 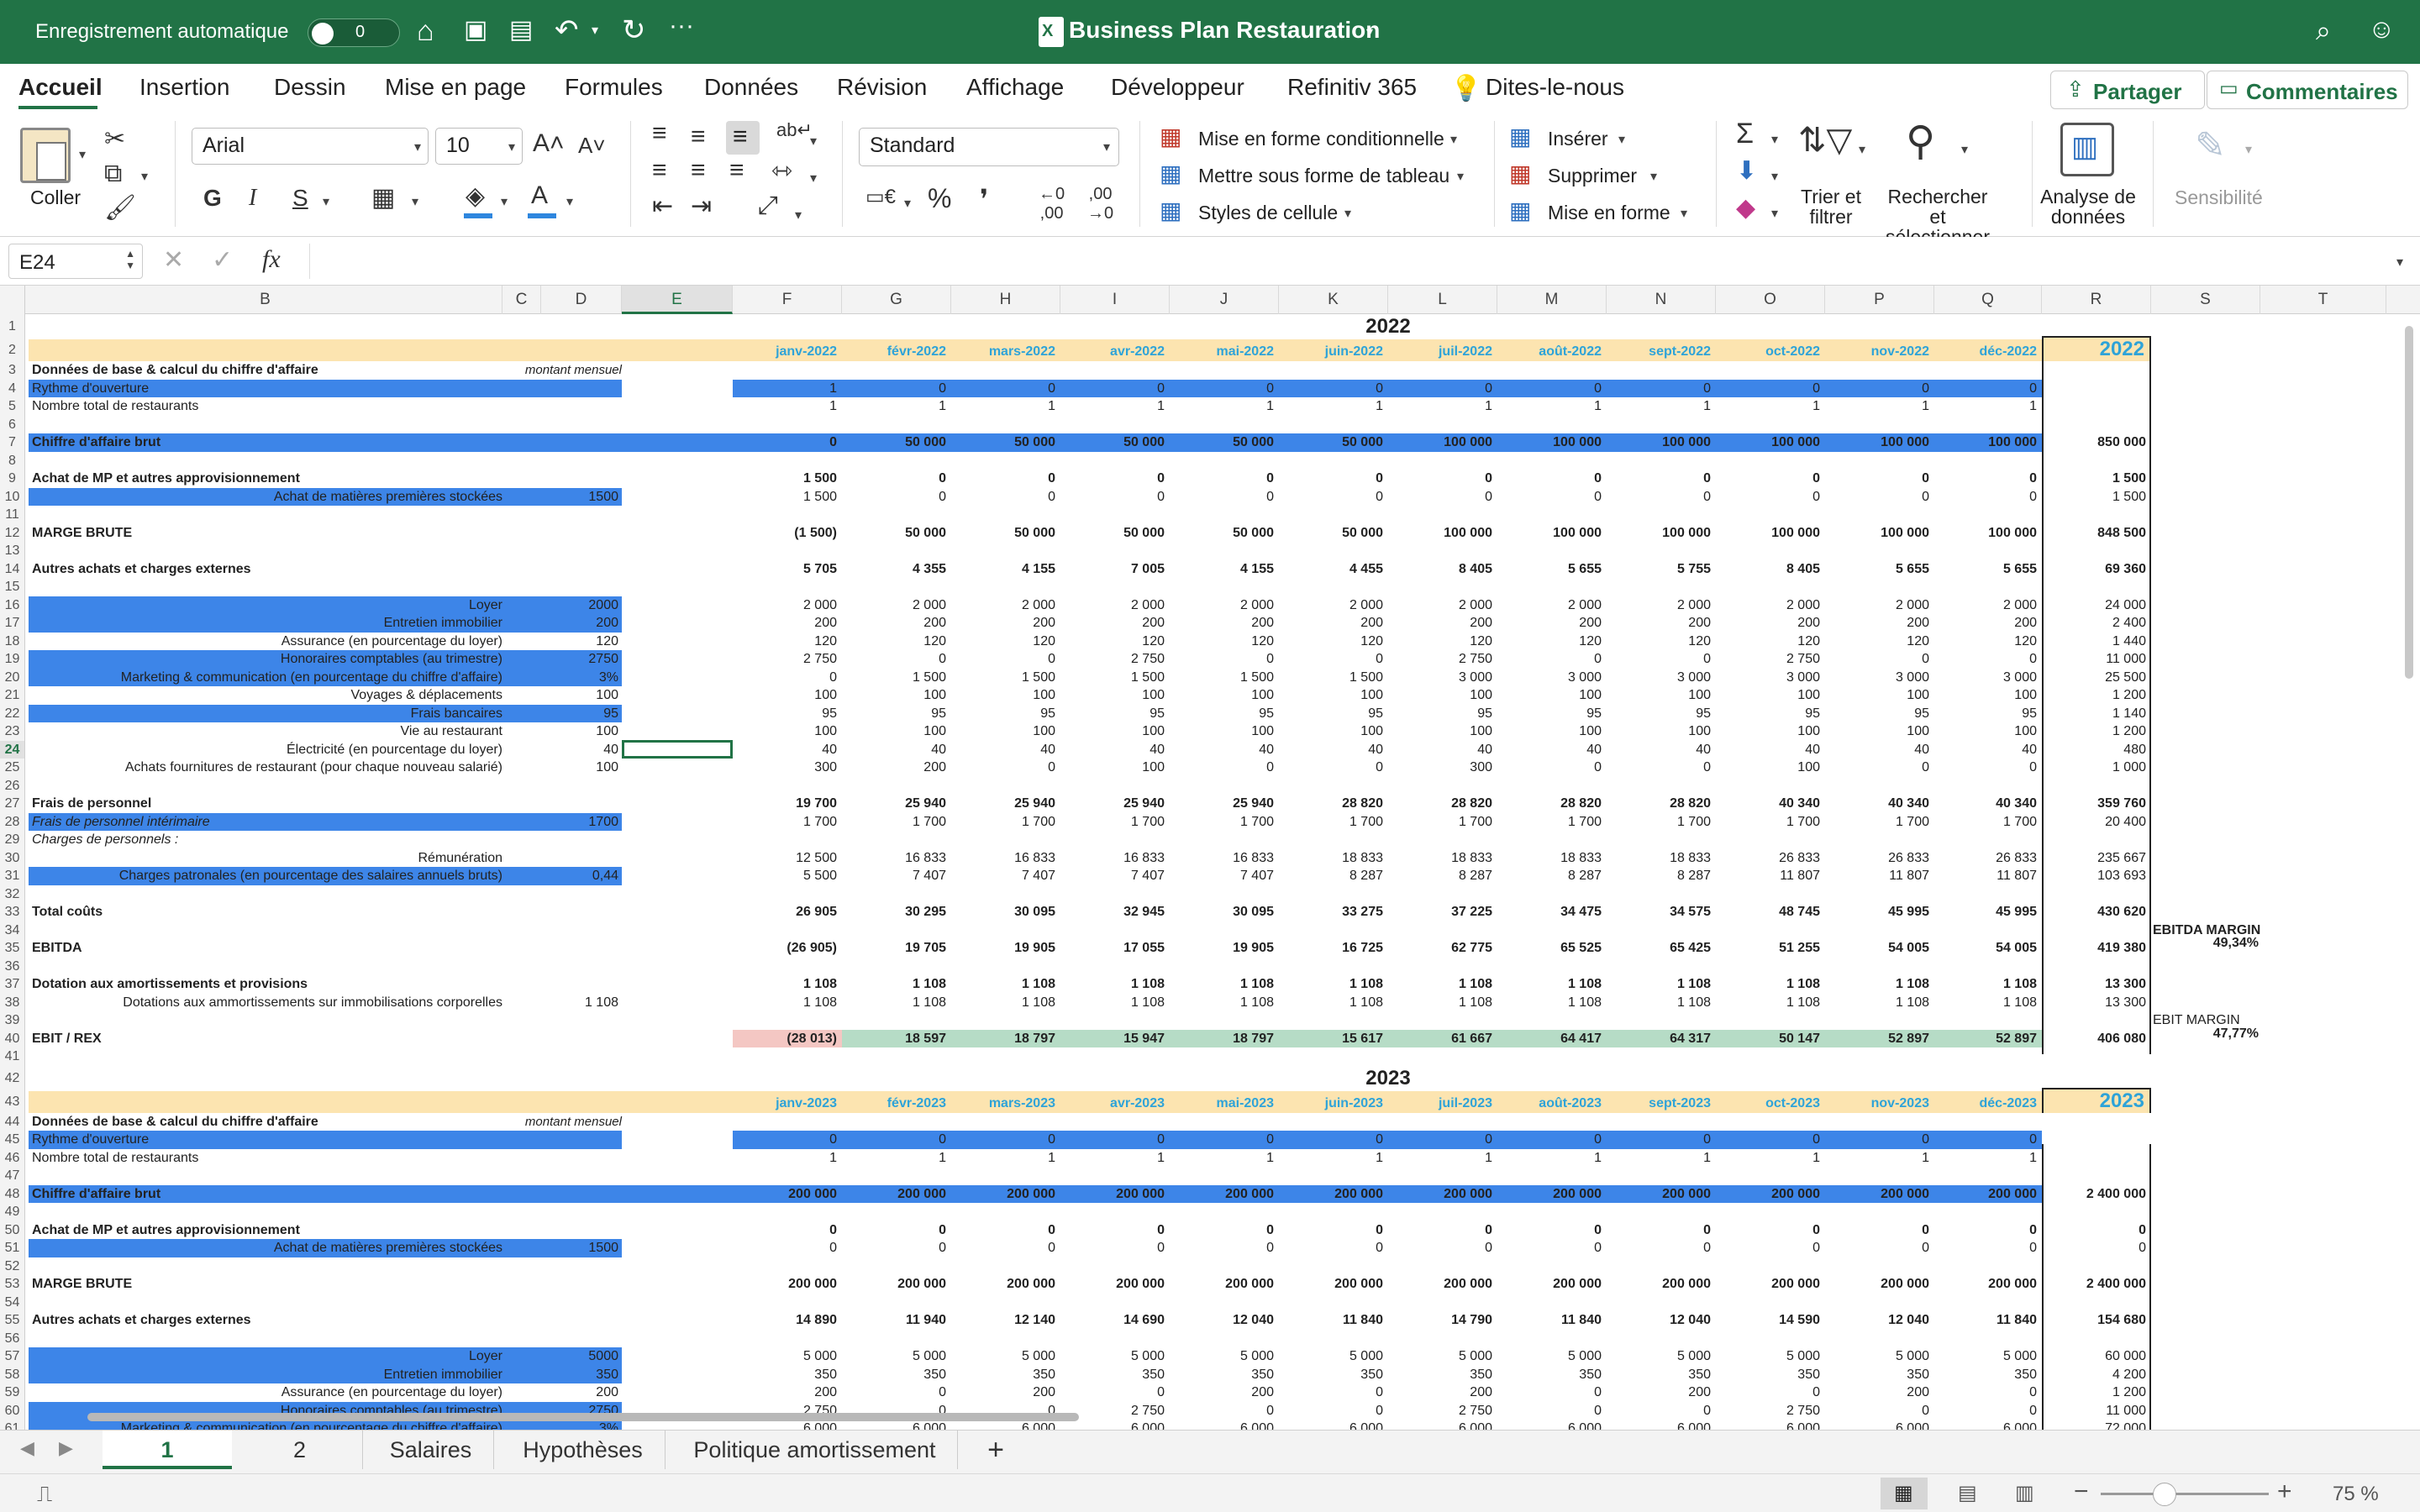 I want to click on row-header: 6, so click(x=12, y=424).